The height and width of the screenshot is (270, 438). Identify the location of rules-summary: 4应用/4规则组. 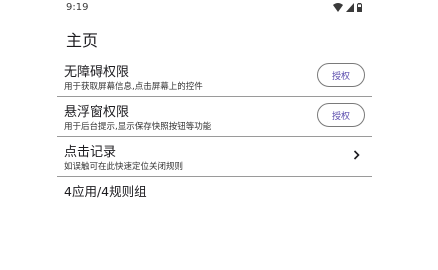
(105, 191).